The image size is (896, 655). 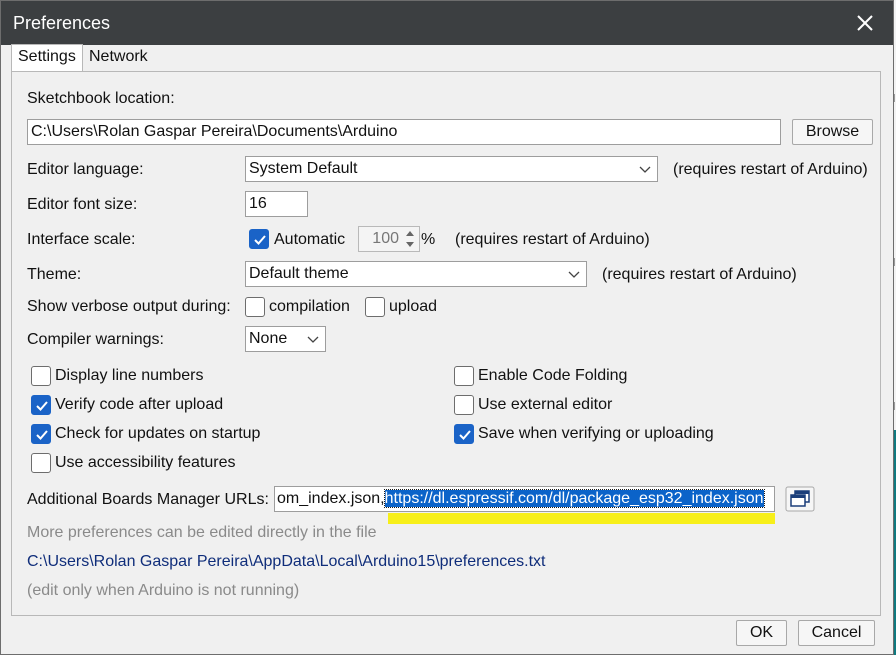 I want to click on verbose-upload-checkbox, so click(x=375, y=307).